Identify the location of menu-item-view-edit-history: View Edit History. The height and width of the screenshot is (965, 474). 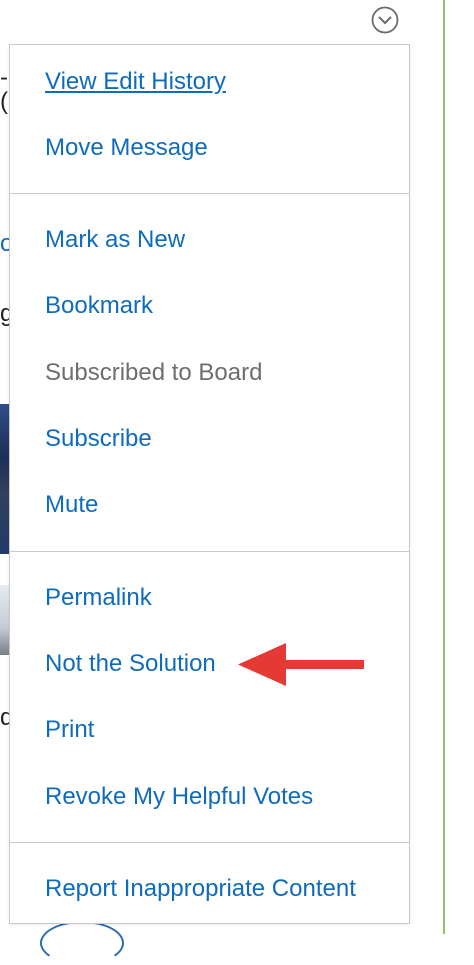
(135, 82).